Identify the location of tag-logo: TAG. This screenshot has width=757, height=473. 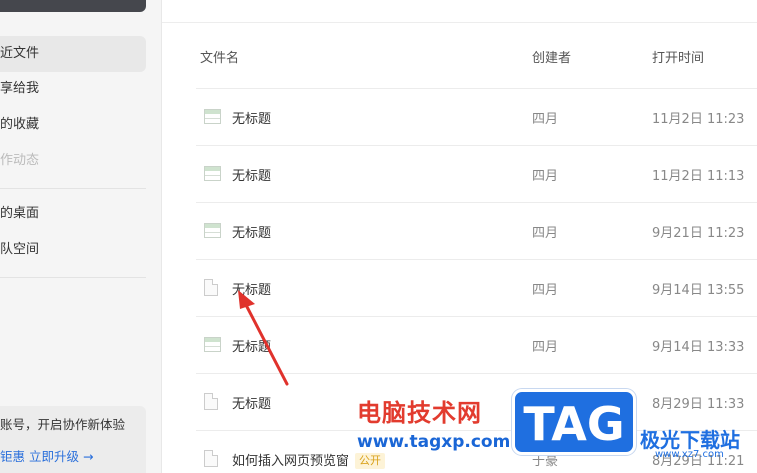
(574, 422).